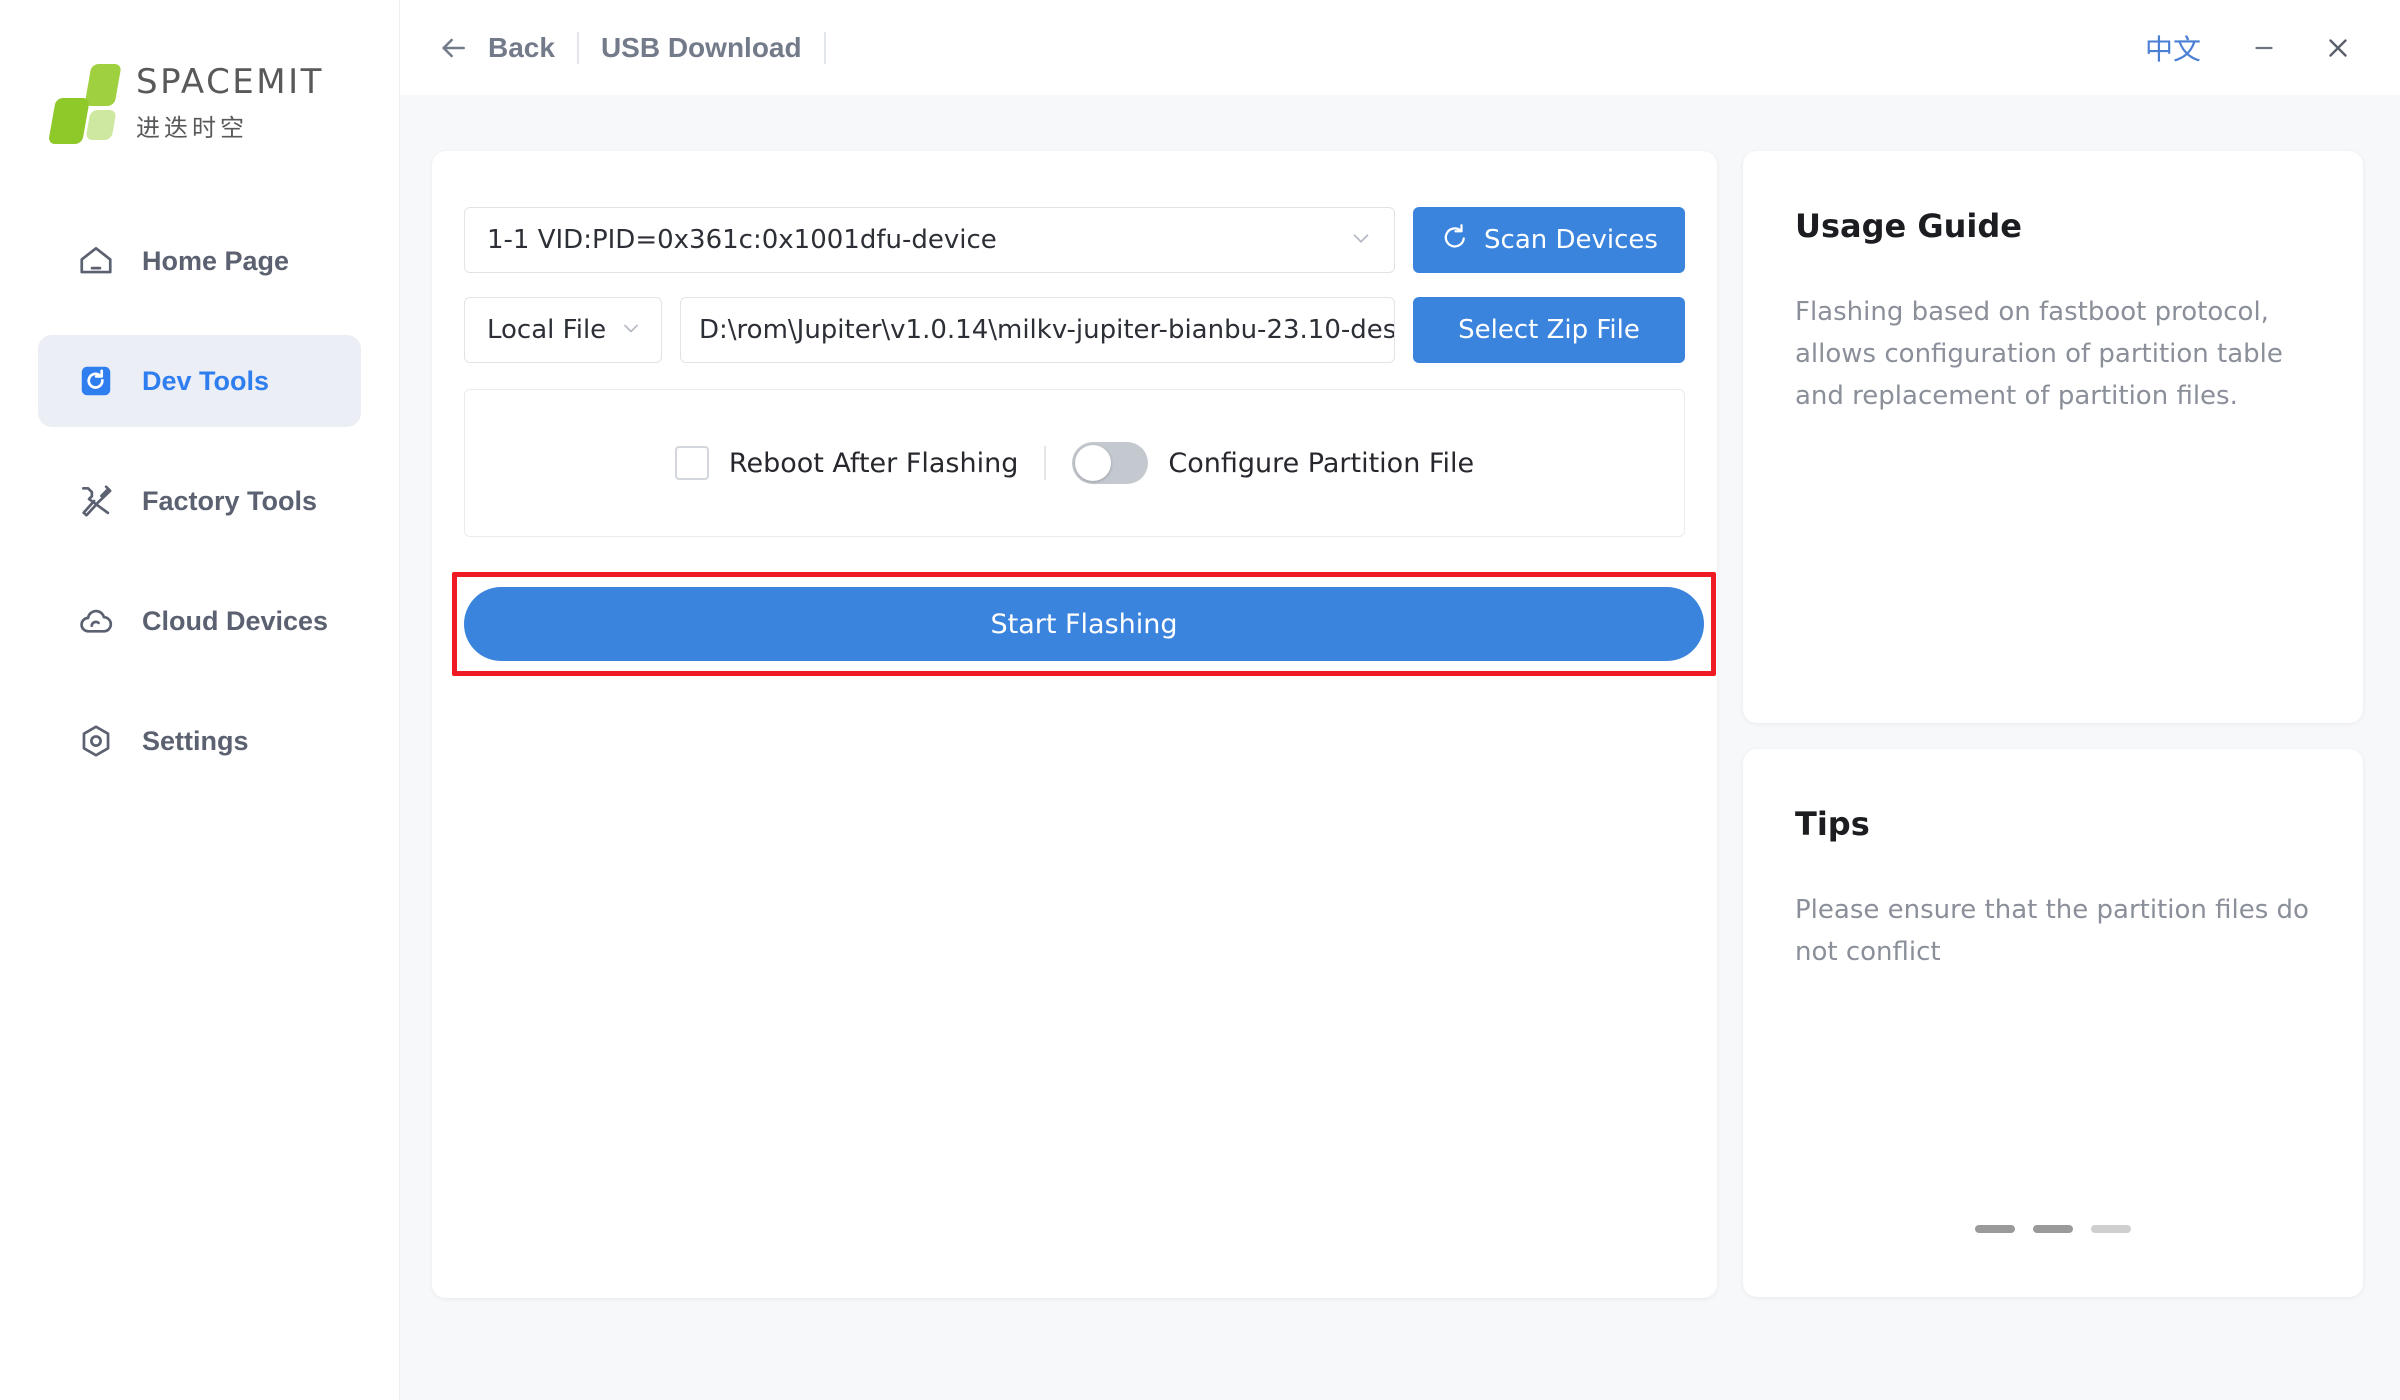 This screenshot has width=2400, height=1400. I want to click on cloud-icon, so click(96, 621).